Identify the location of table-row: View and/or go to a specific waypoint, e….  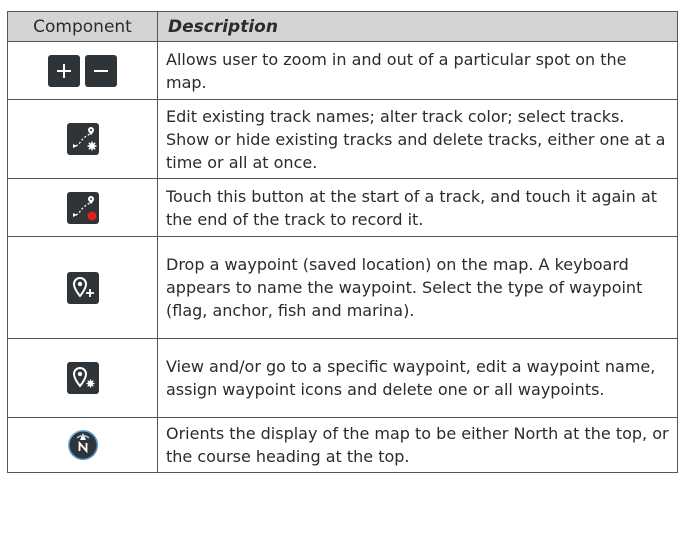
(342, 378).